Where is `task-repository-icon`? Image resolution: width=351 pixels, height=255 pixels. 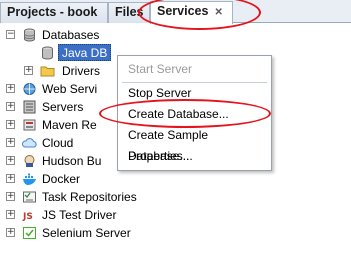
task-repository-icon is located at coordinates (29, 197).